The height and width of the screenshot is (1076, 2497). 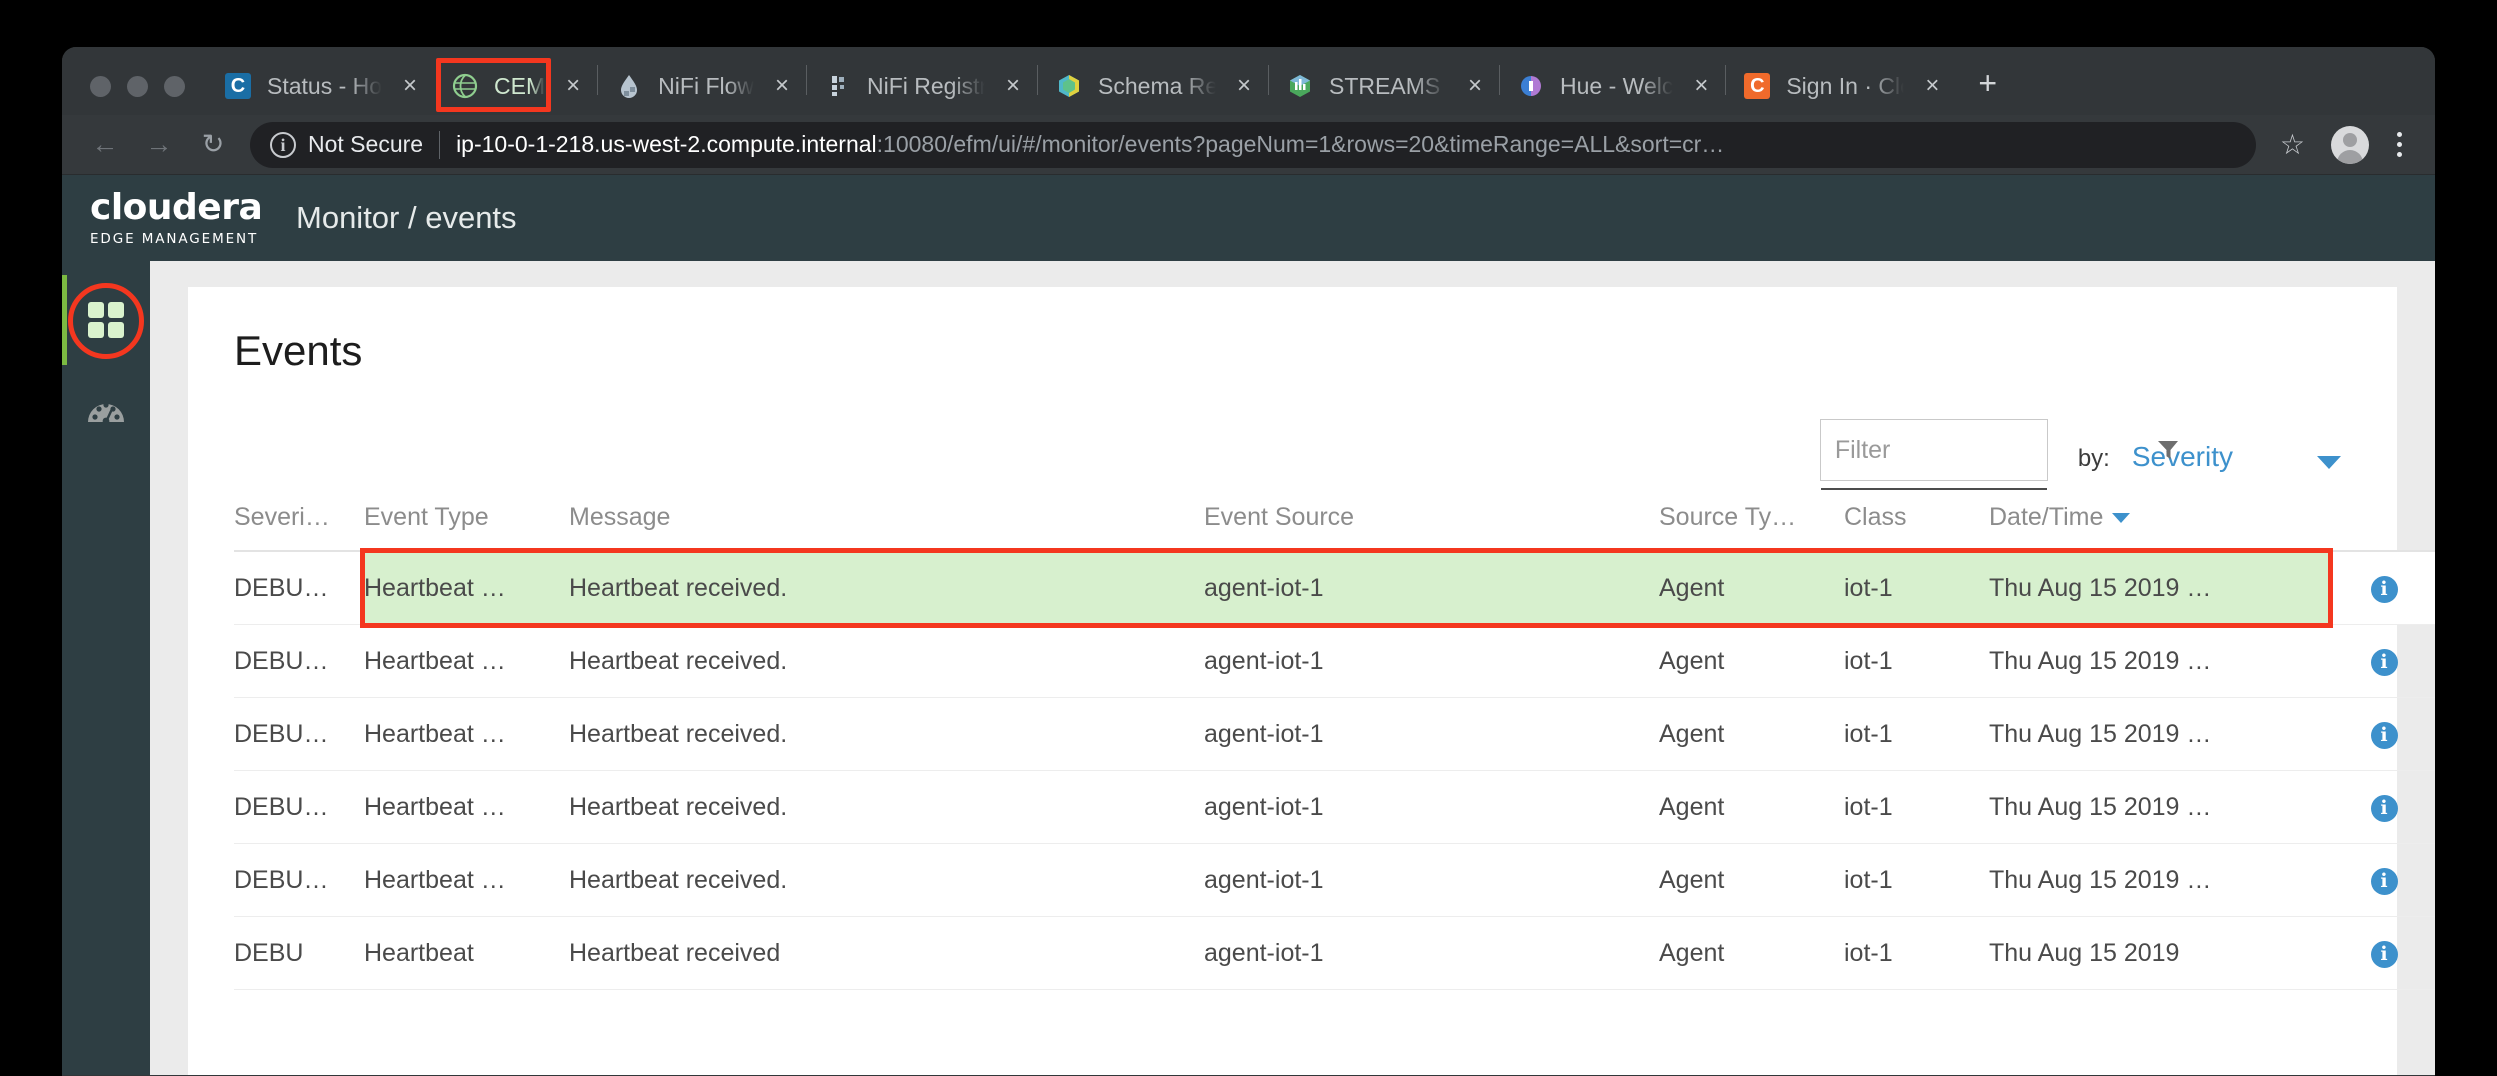 I want to click on browser-tab: NiFi Flow ×, so click(x=702, y=86).